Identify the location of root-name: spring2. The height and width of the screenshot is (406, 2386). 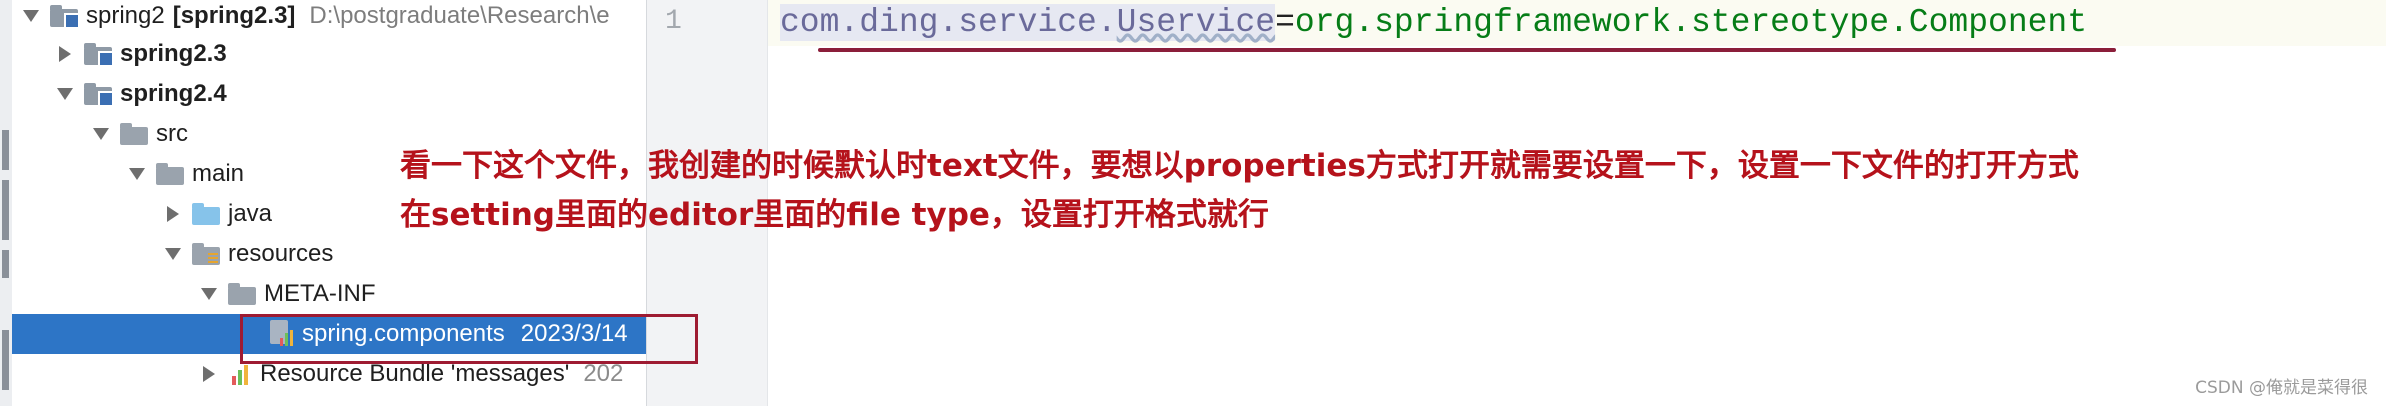
(125, 15).